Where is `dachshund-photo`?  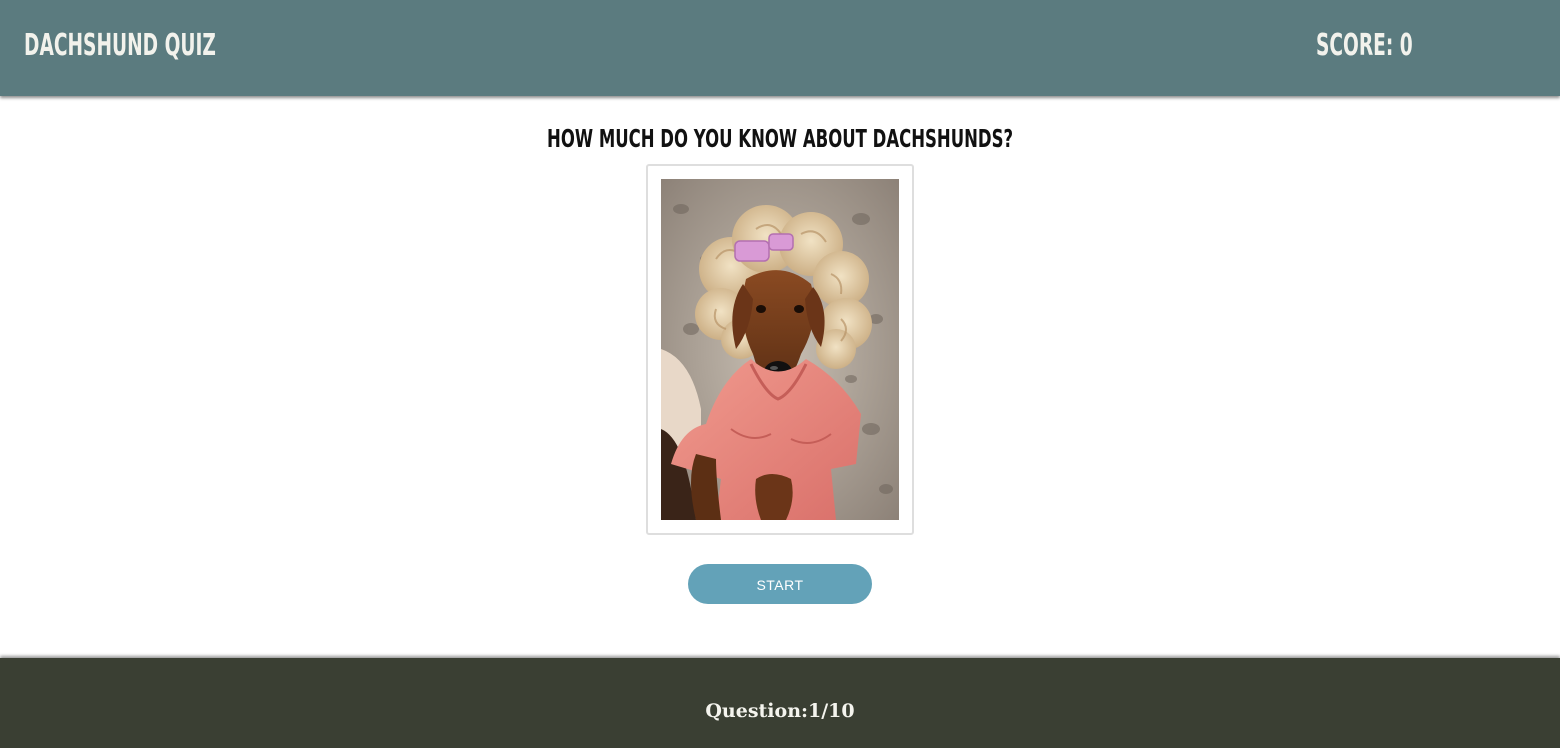
dachshund-photo is located at coordinates (780, 349).